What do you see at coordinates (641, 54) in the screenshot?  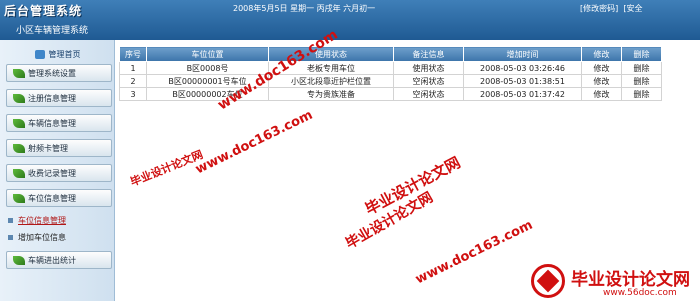 I see `column-header: 删除` at bounding box center [641, 54].